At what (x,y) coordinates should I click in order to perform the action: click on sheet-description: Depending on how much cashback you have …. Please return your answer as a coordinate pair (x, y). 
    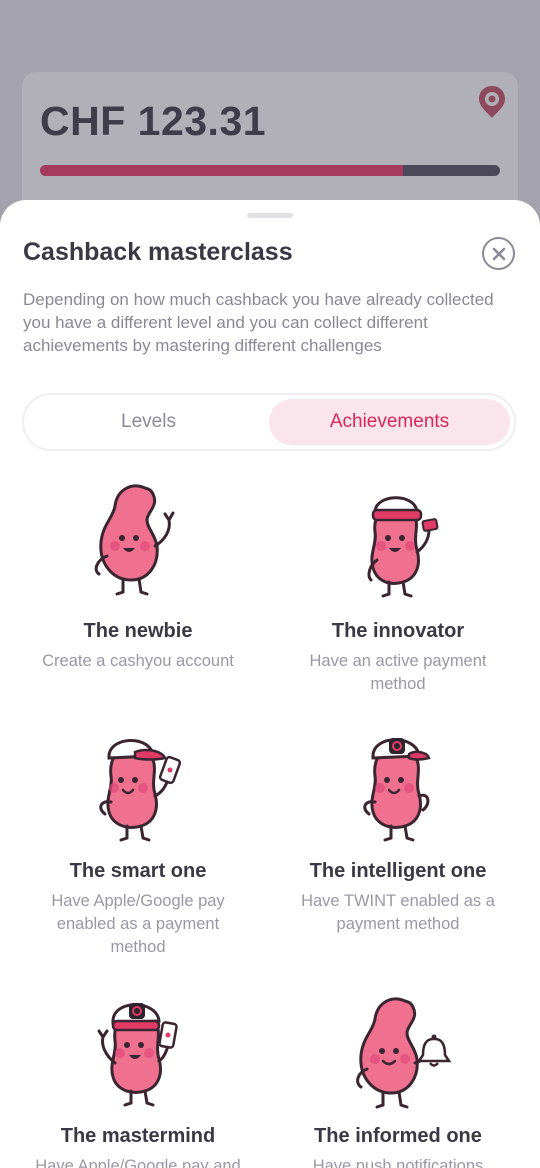
    Looking at the image, I should click on (258, 322).